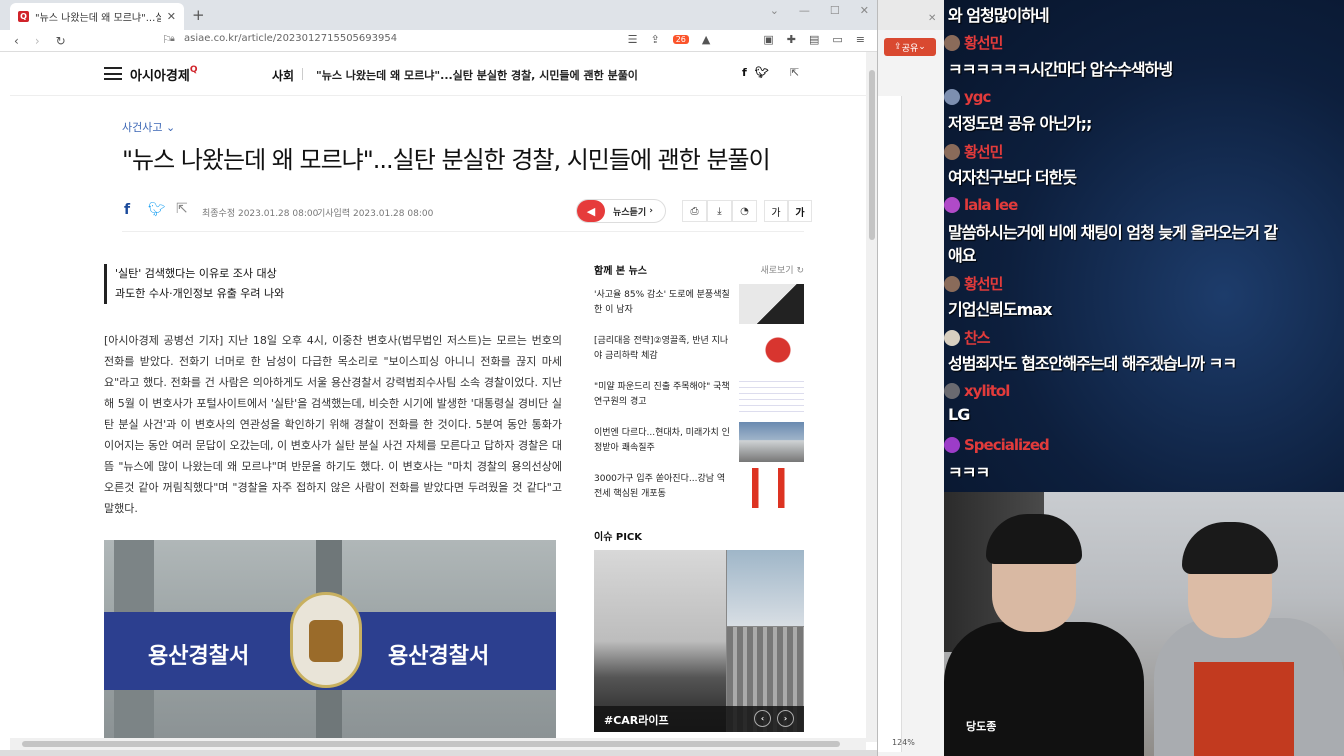  Describe the element at coordinates (768, 39) in the screenshot. I see `extension-icon: ▣` at that location.